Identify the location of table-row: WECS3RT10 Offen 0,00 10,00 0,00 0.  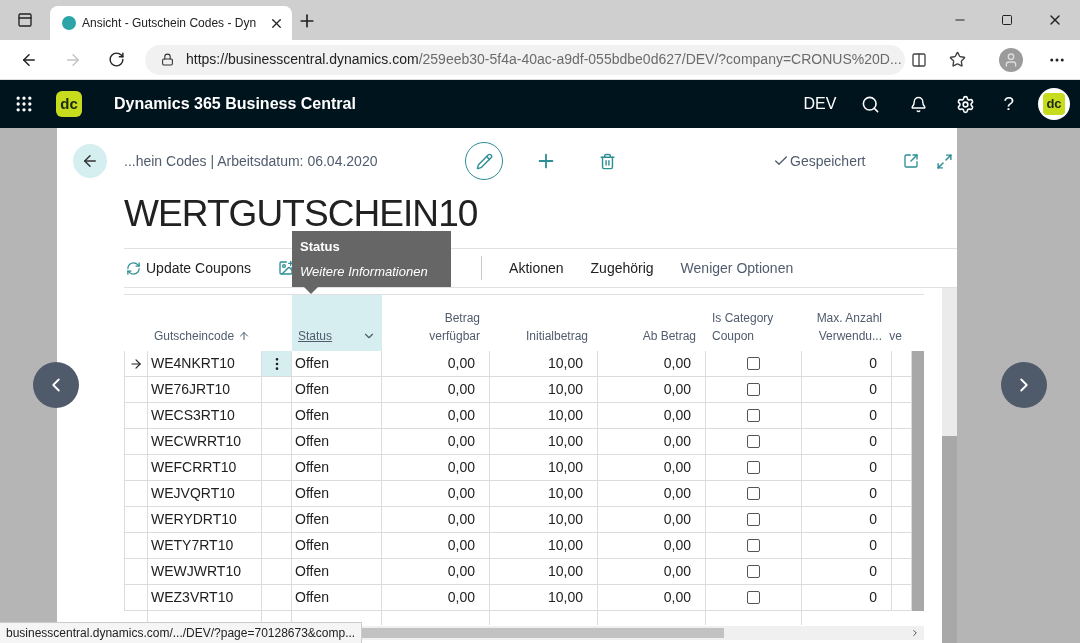
(518, 416).